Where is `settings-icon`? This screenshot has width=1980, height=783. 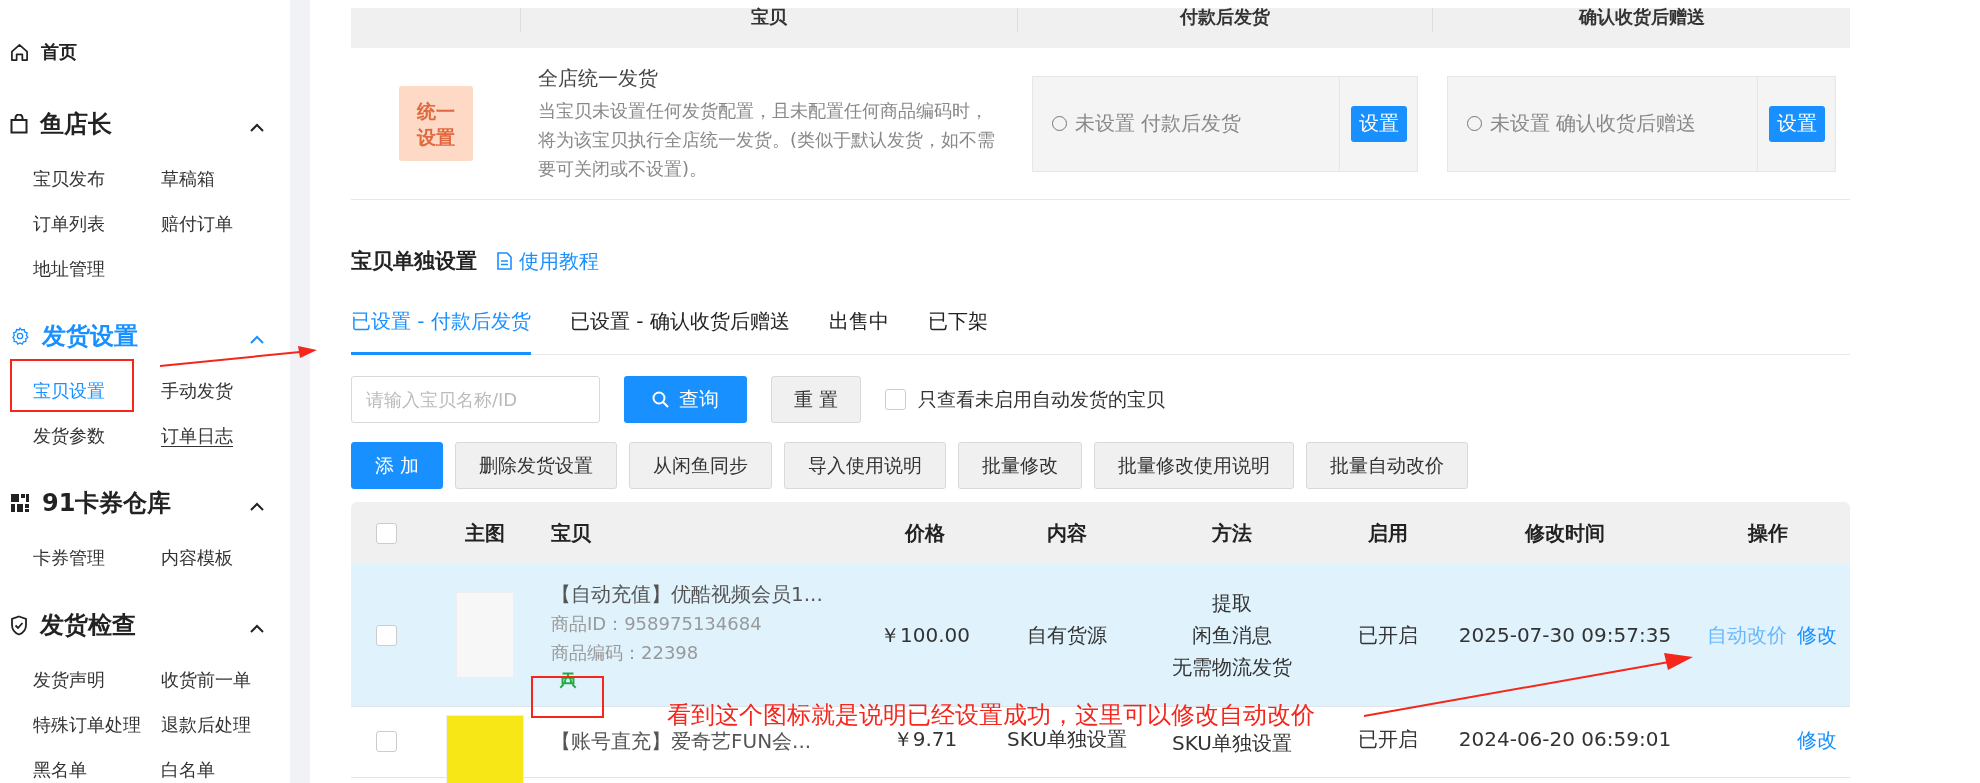 settings-icon is located at coordinates (20, 336).